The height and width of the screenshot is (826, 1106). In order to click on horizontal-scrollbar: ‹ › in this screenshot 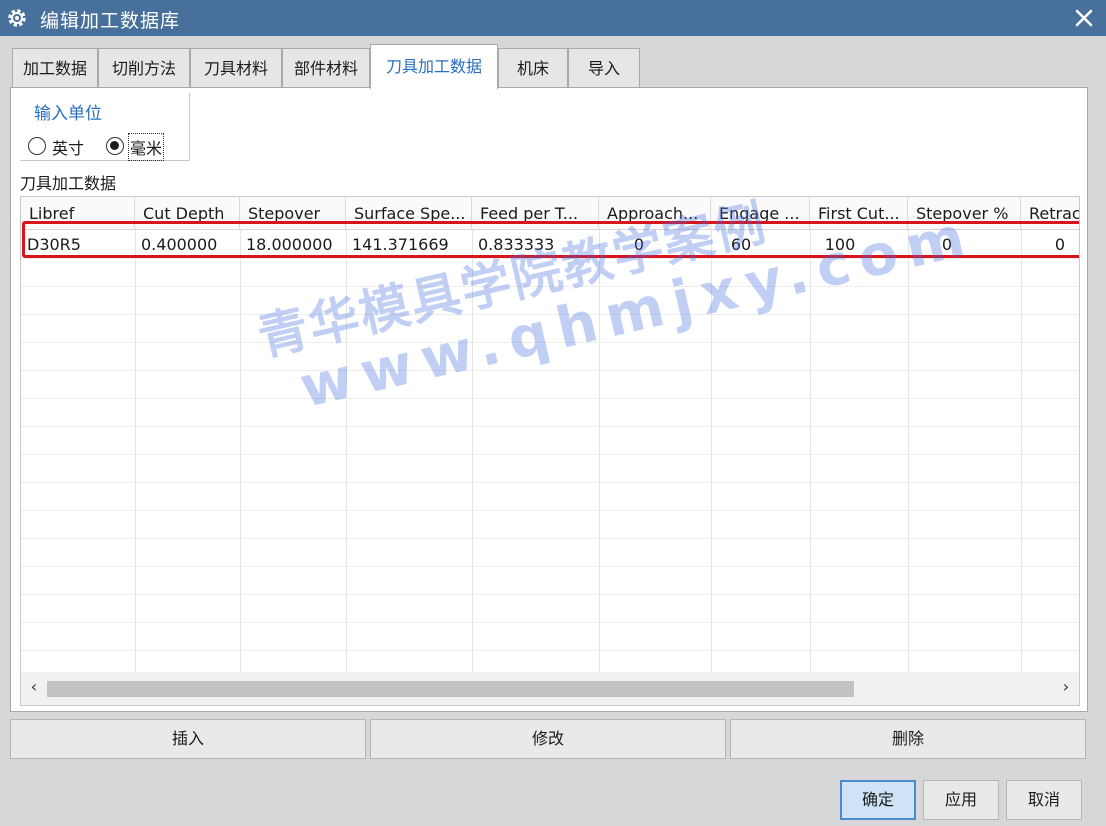, I will do `click(550, 688)`.